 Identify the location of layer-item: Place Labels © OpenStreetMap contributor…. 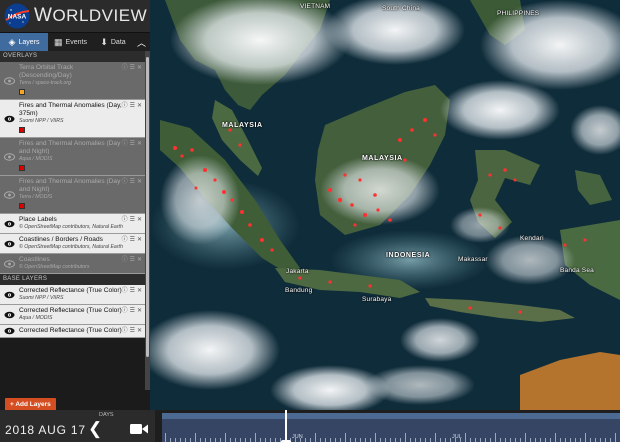
(72, 224).